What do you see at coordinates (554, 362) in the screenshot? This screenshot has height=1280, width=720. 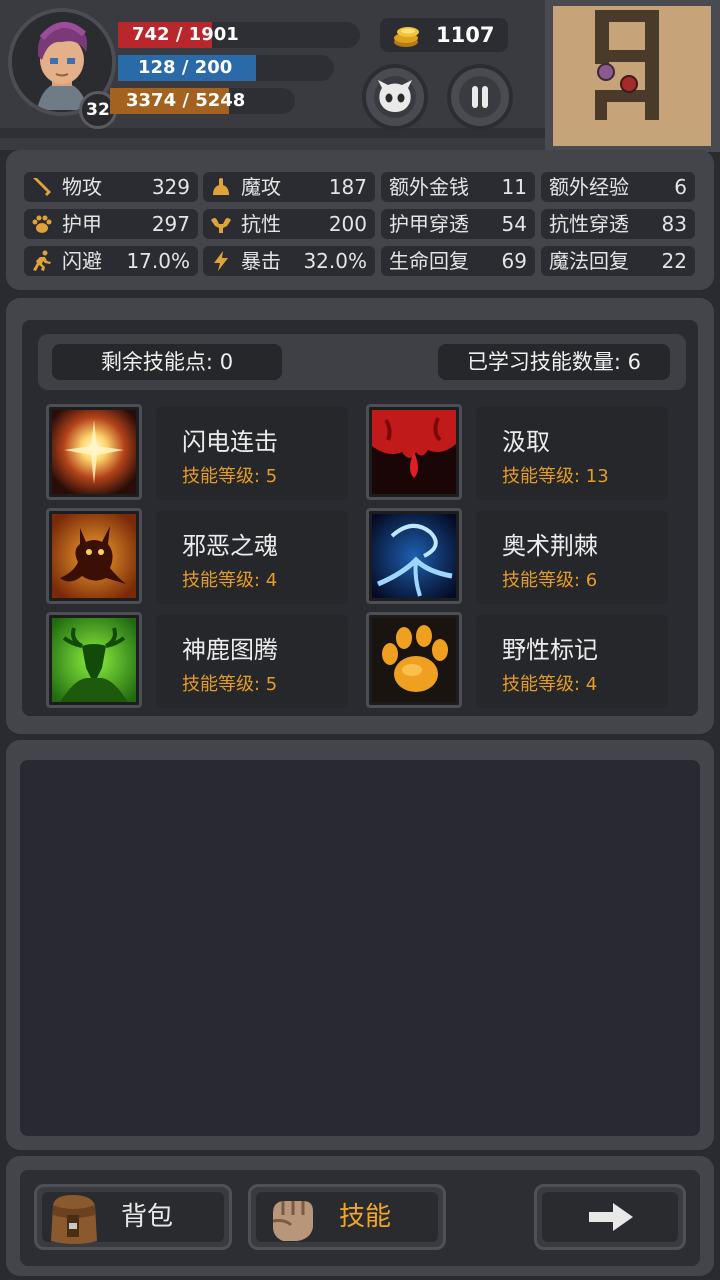 I see `learned-skill-count: 已学习技能数量: 6` at bounding box center [554, 362].